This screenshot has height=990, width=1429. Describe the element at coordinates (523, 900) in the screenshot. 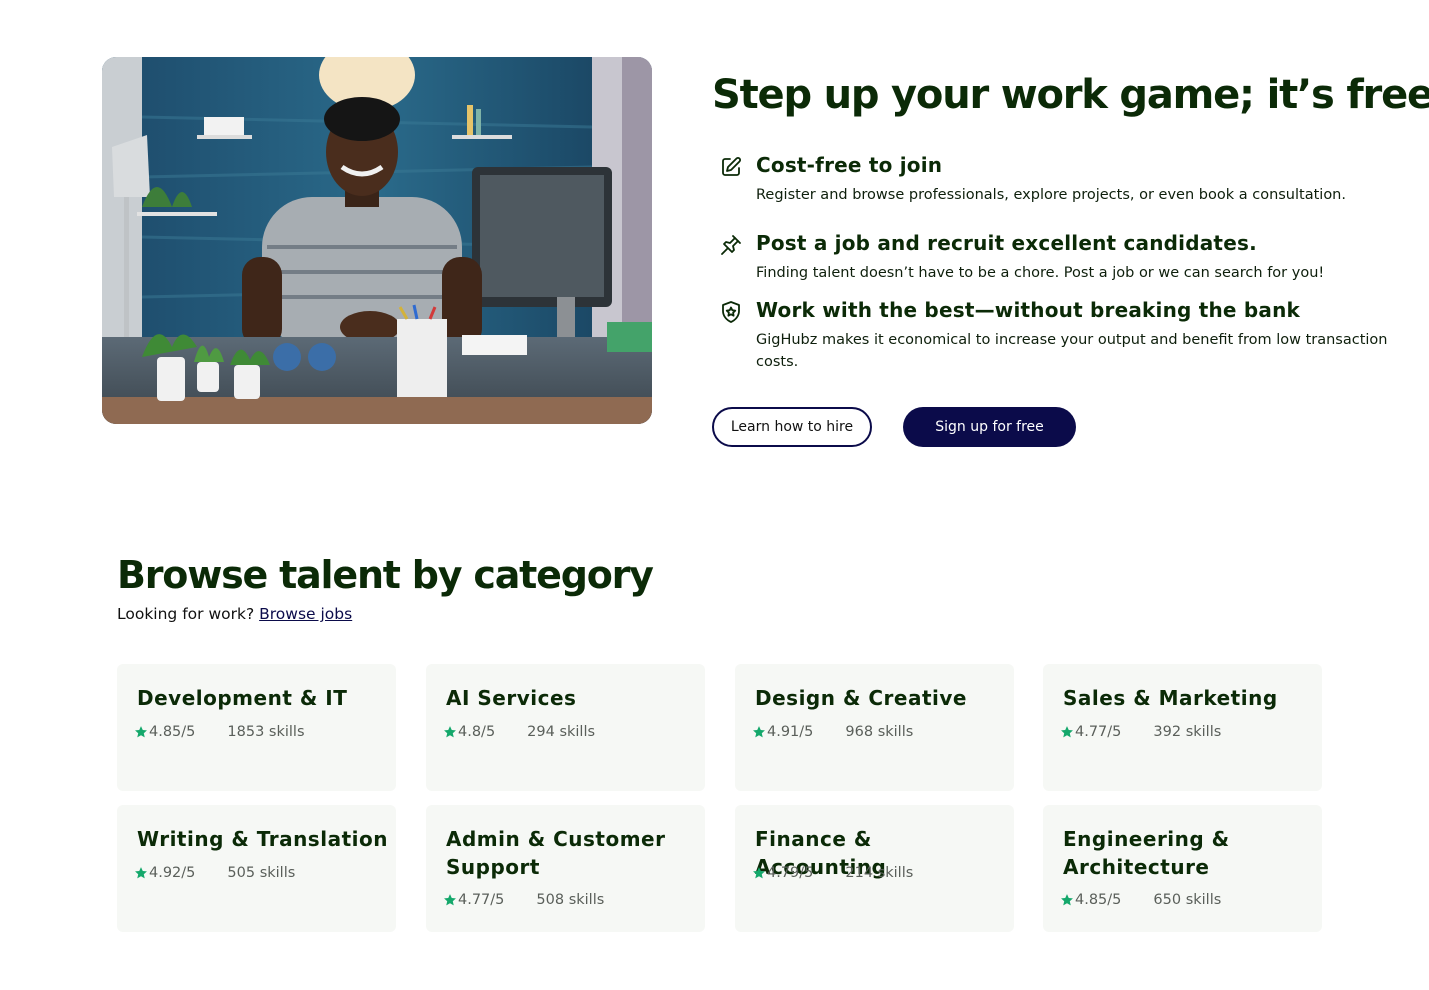

I see `category-meta: 4.77/5 508 skills` at that location.